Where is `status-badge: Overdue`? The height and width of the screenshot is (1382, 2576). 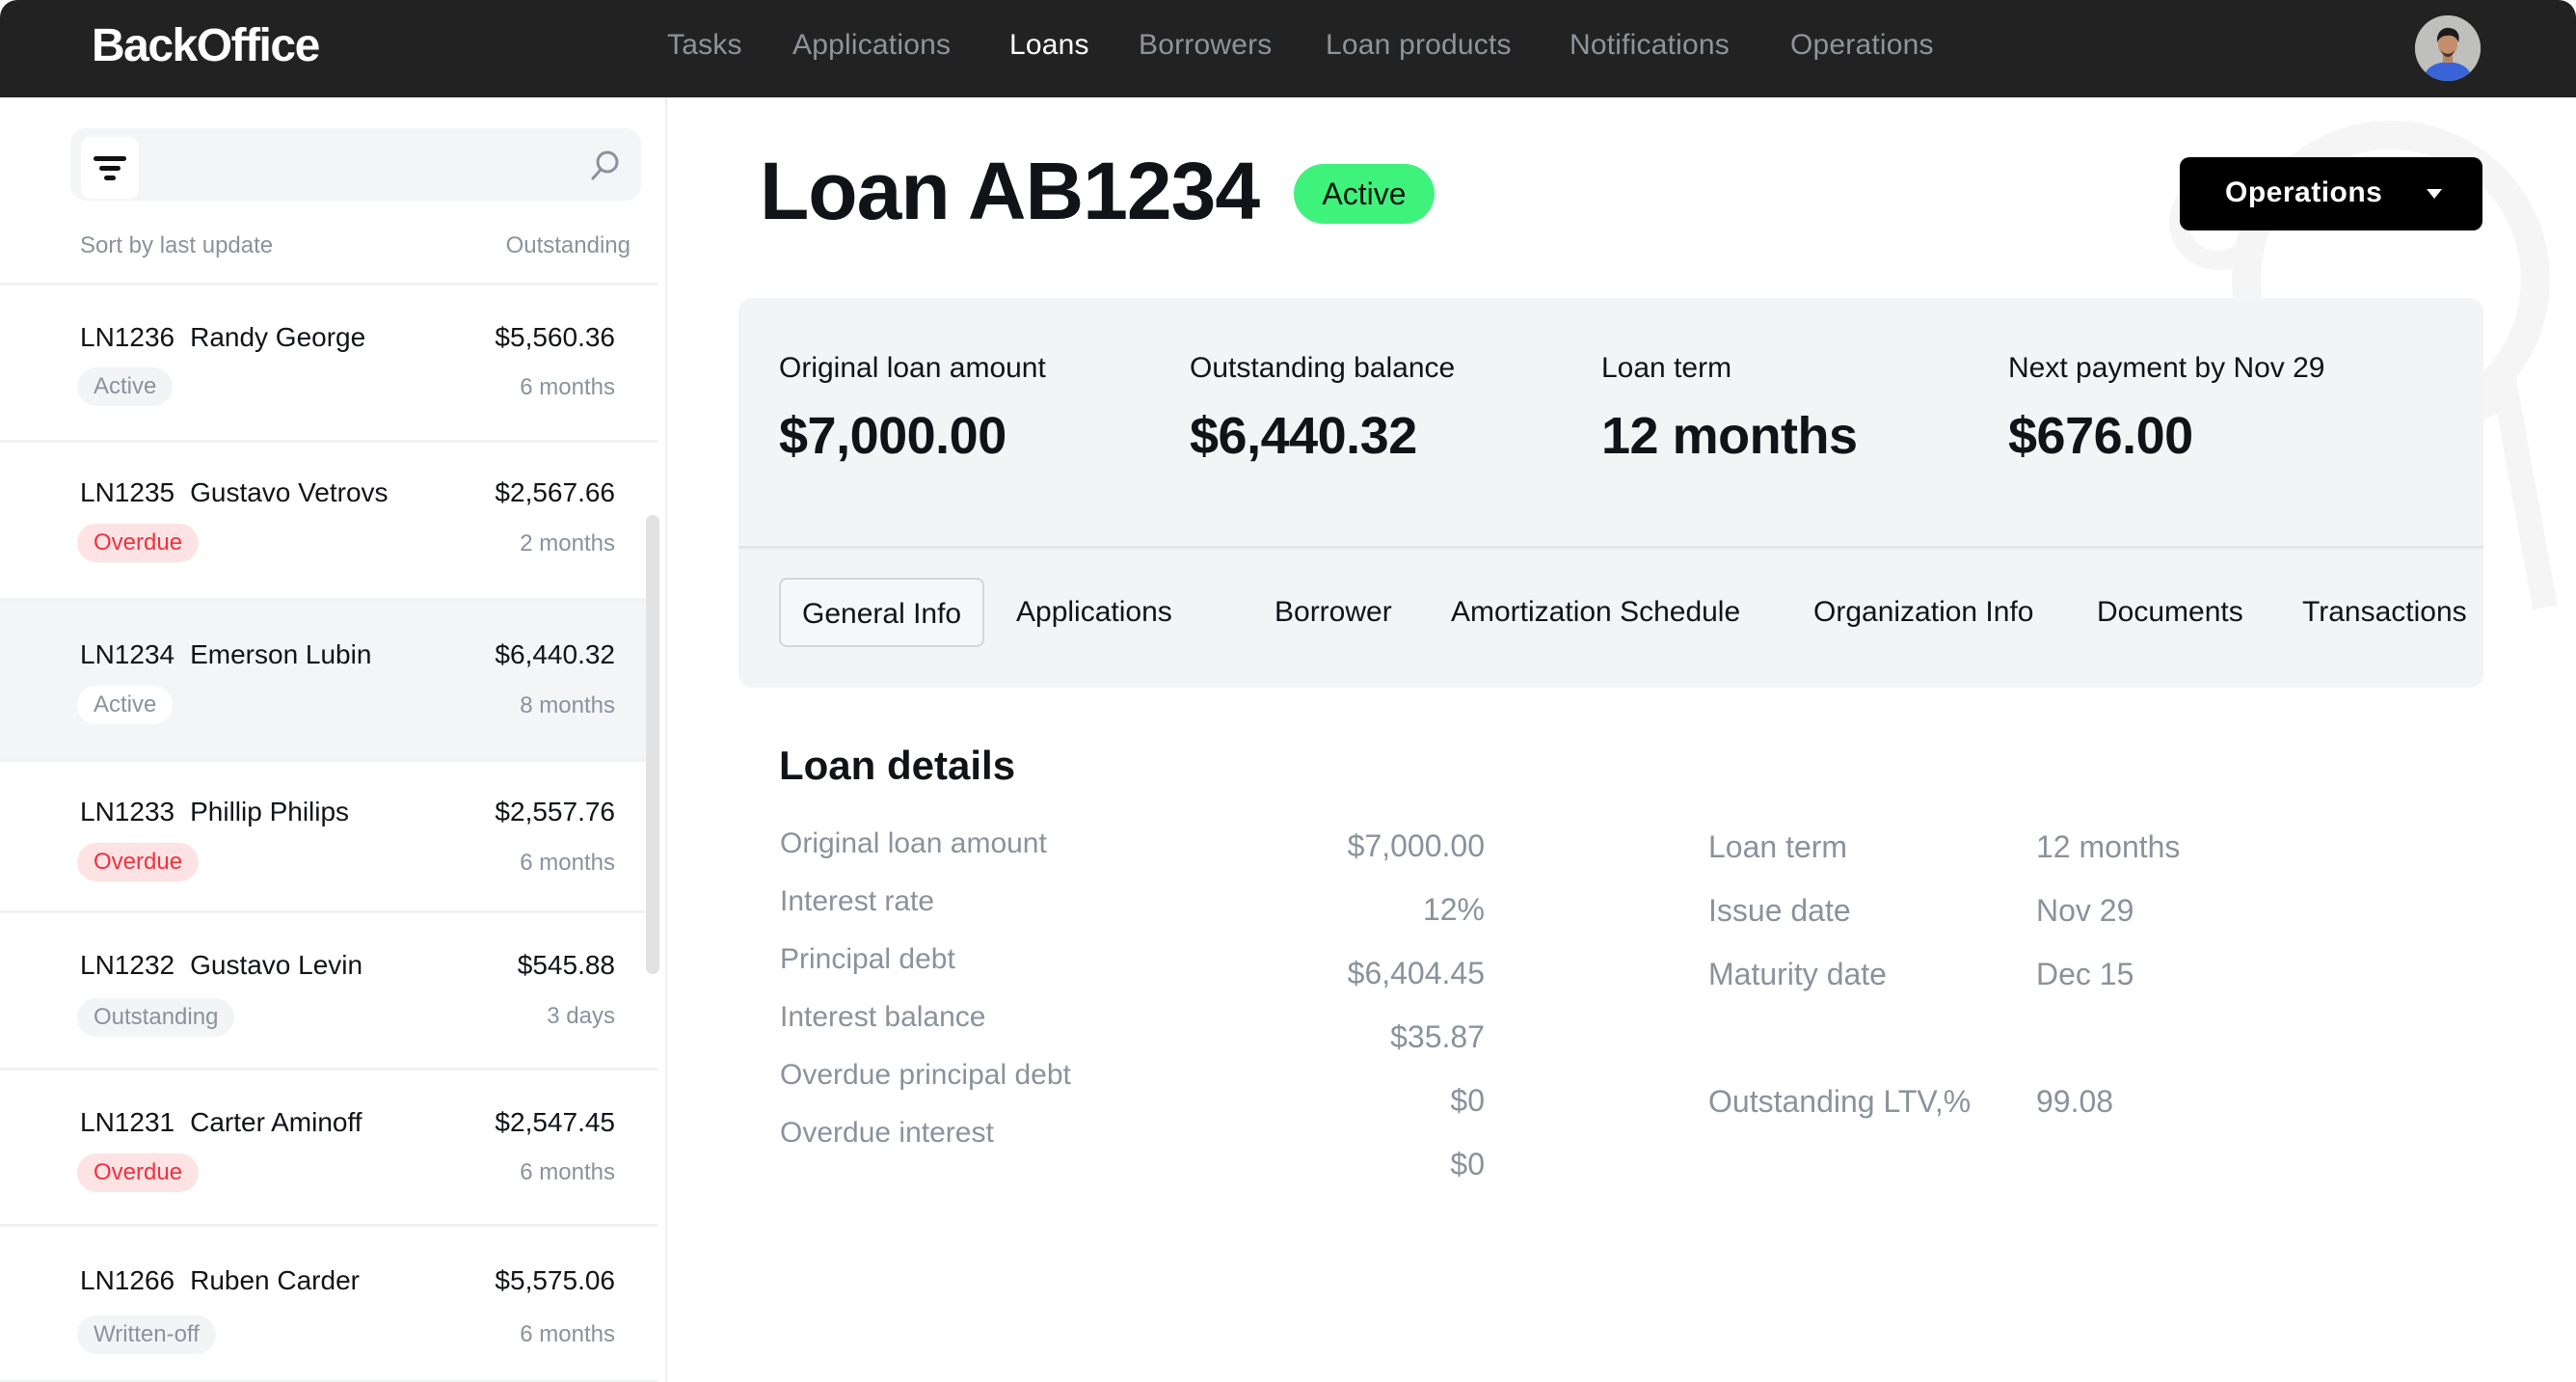
status-badge: Overdue is located at coordinates (139, 543).